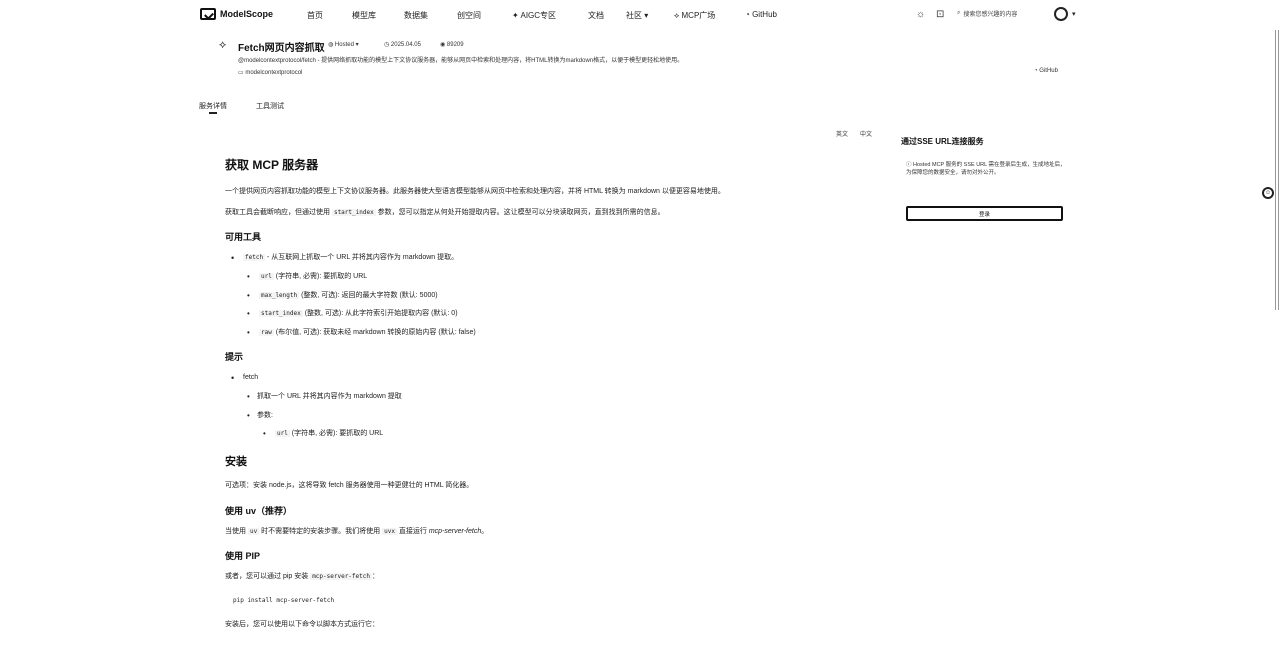 This screenshot has width=1280, height=653. Describe the element at coordinates (213, 106) in the screenshot. I see `tab-details: 服务详情` at that location.